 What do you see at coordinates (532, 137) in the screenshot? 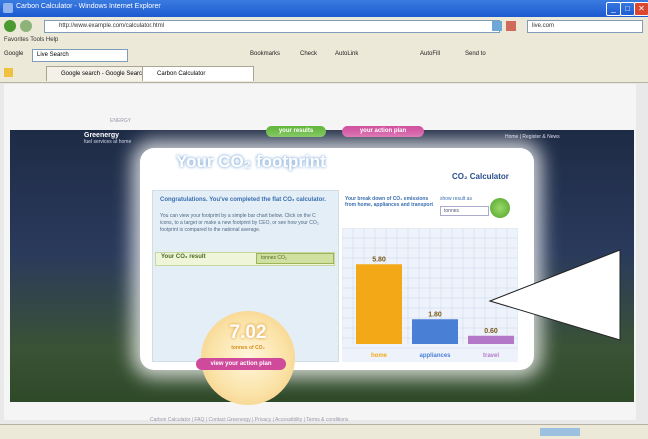
I see `top-links: Home | Register & News` at bounding box center [532, 137].